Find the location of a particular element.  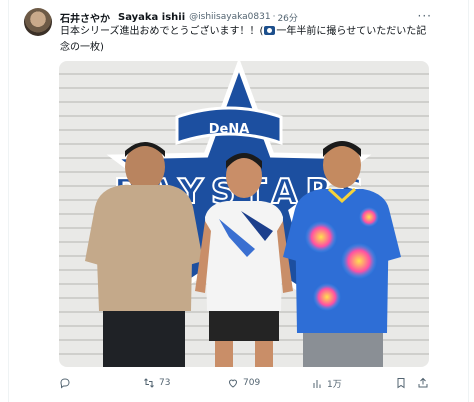

display-name-en: Sayaka ishii is located at coordinates (151, 17).